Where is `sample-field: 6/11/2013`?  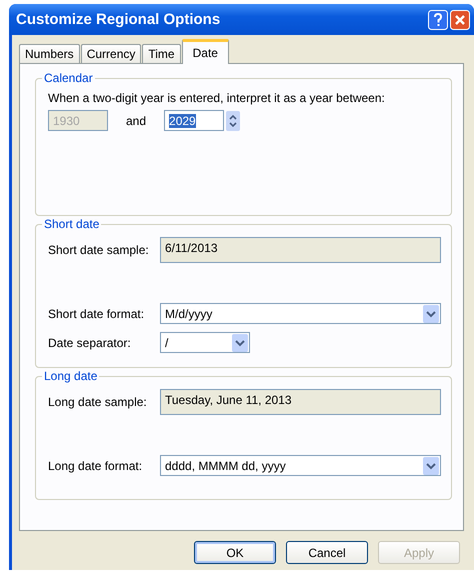
sample-field: 6/11/2013 is located at coordinates (300, 250).